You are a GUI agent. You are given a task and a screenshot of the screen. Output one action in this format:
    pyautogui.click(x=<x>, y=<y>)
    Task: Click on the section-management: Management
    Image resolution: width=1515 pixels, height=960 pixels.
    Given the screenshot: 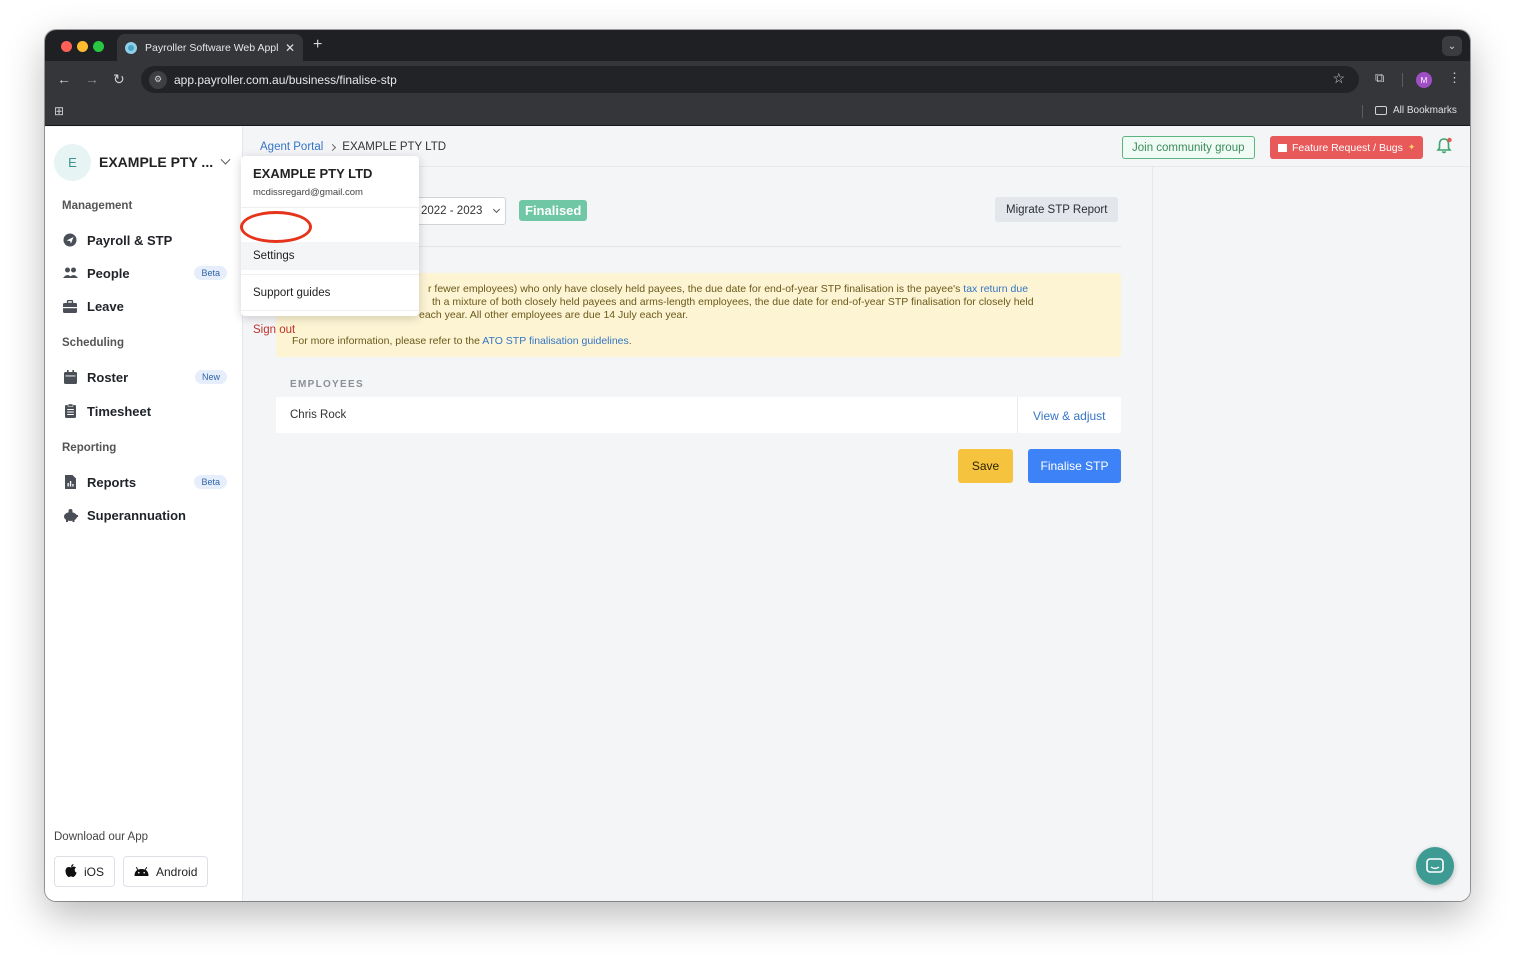 What is the action you would take?
    pyautogui.click(x=97, y=206)
    